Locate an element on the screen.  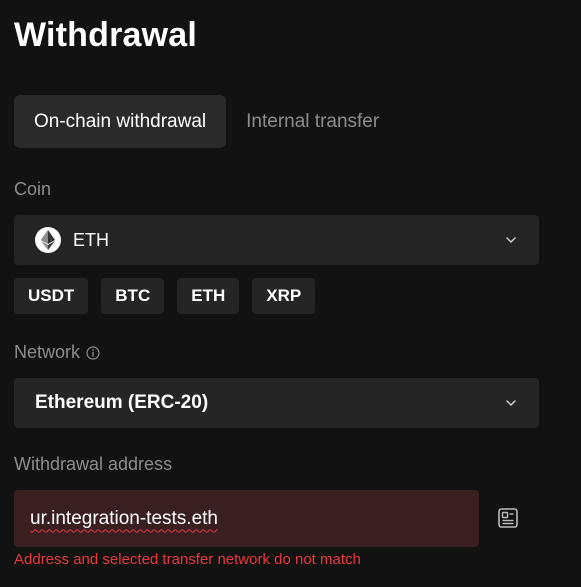
coin-selected-value: ETH is located at coordinates (91, 239).